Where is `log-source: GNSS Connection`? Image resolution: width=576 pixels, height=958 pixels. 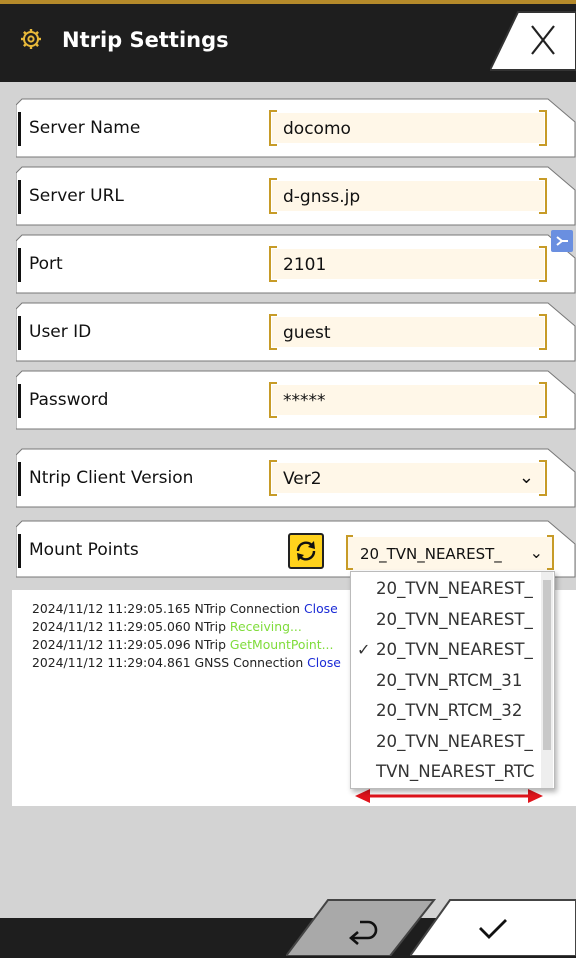 log-source: GNSS Connection is located at coordinates (249, 662).